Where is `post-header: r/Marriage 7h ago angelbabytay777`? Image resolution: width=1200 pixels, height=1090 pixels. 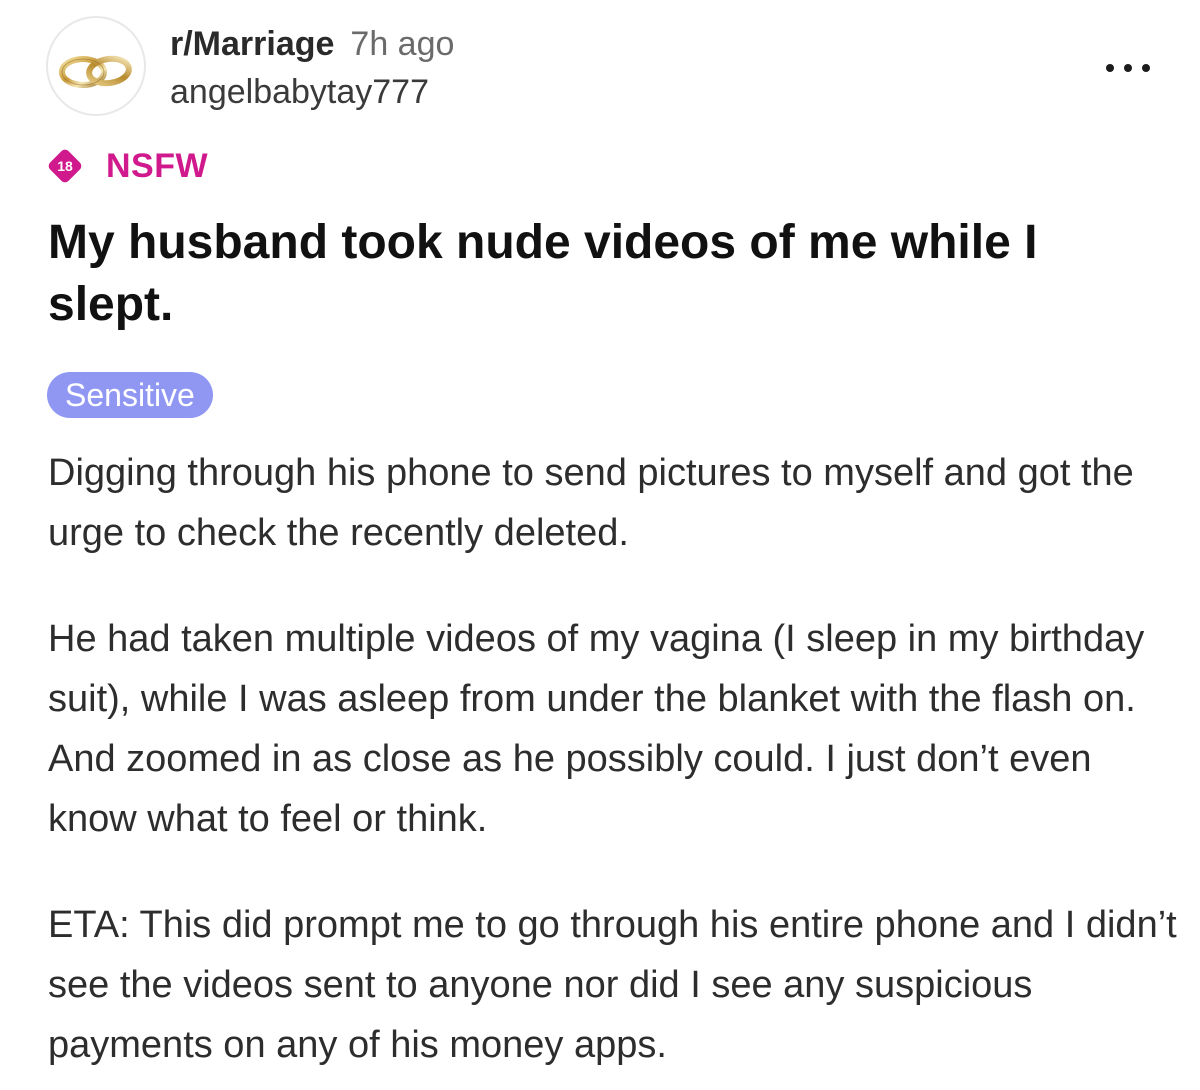
post-header: r/Marriage 7h ago angelbabytay777 is located at coordinates (603, 71).